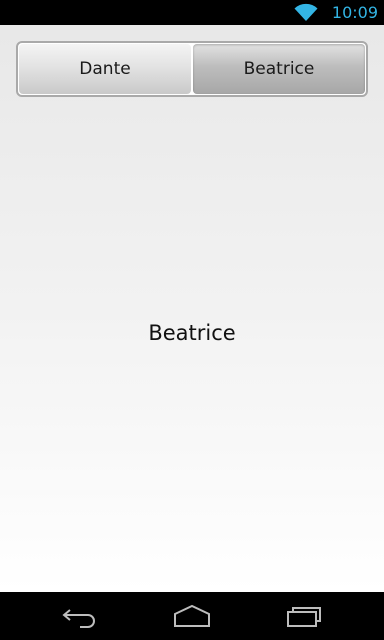 The height and width of the screenshot is (640, 384). What do you see at coordinates (192, 333) in the screenshot?
I see `selected-item-text: Beatrice` at bounding box center [192, 333].